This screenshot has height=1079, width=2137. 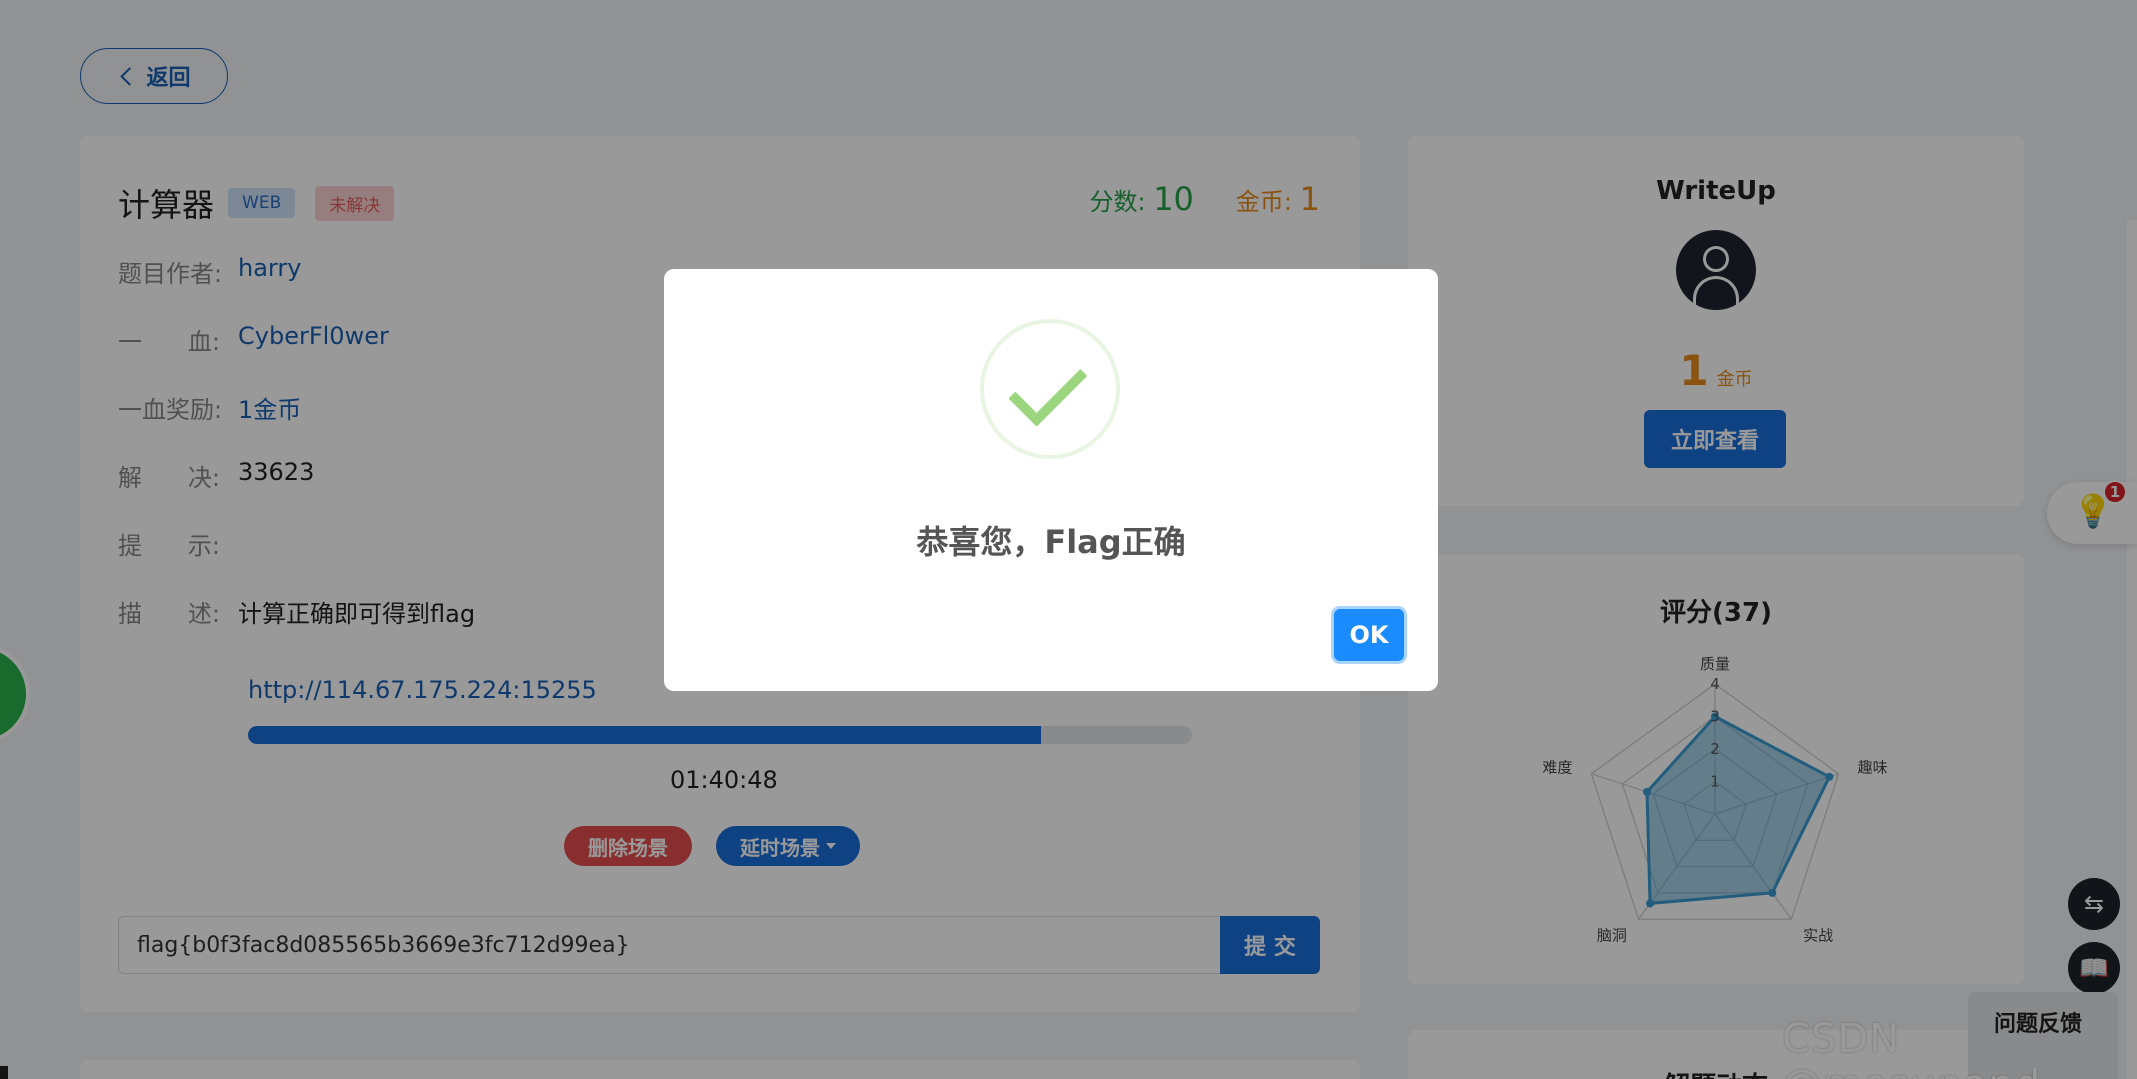 I want to click on ok-button: OK, so click(x=1369, y=635).